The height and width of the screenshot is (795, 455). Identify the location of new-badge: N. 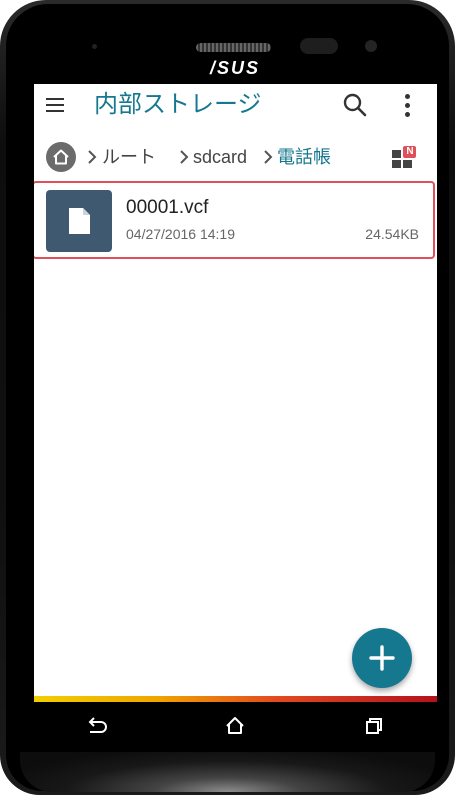
(410, 151).